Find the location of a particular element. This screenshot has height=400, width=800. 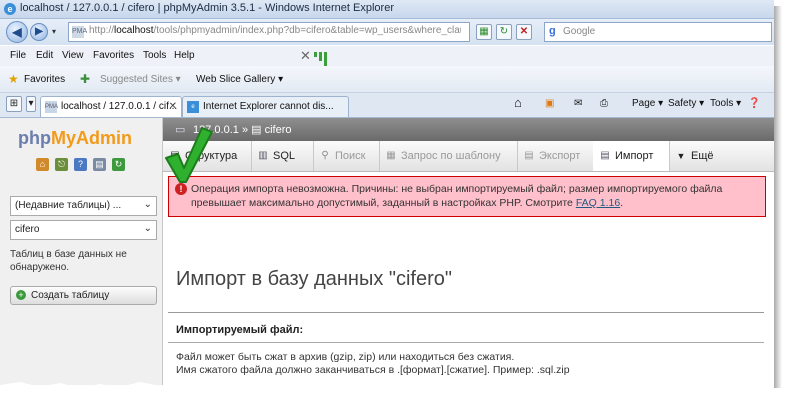

close-tab-icon: ✕ is located at coordinates (173, 106).